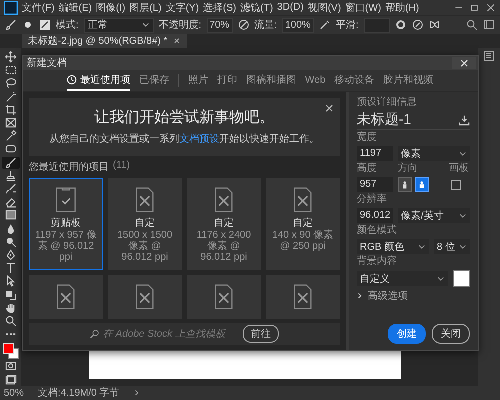 This screenshot has width=500, height=400. I want to click on resolution-unit-dropdown: 像素/英寸, so click(434, 215).